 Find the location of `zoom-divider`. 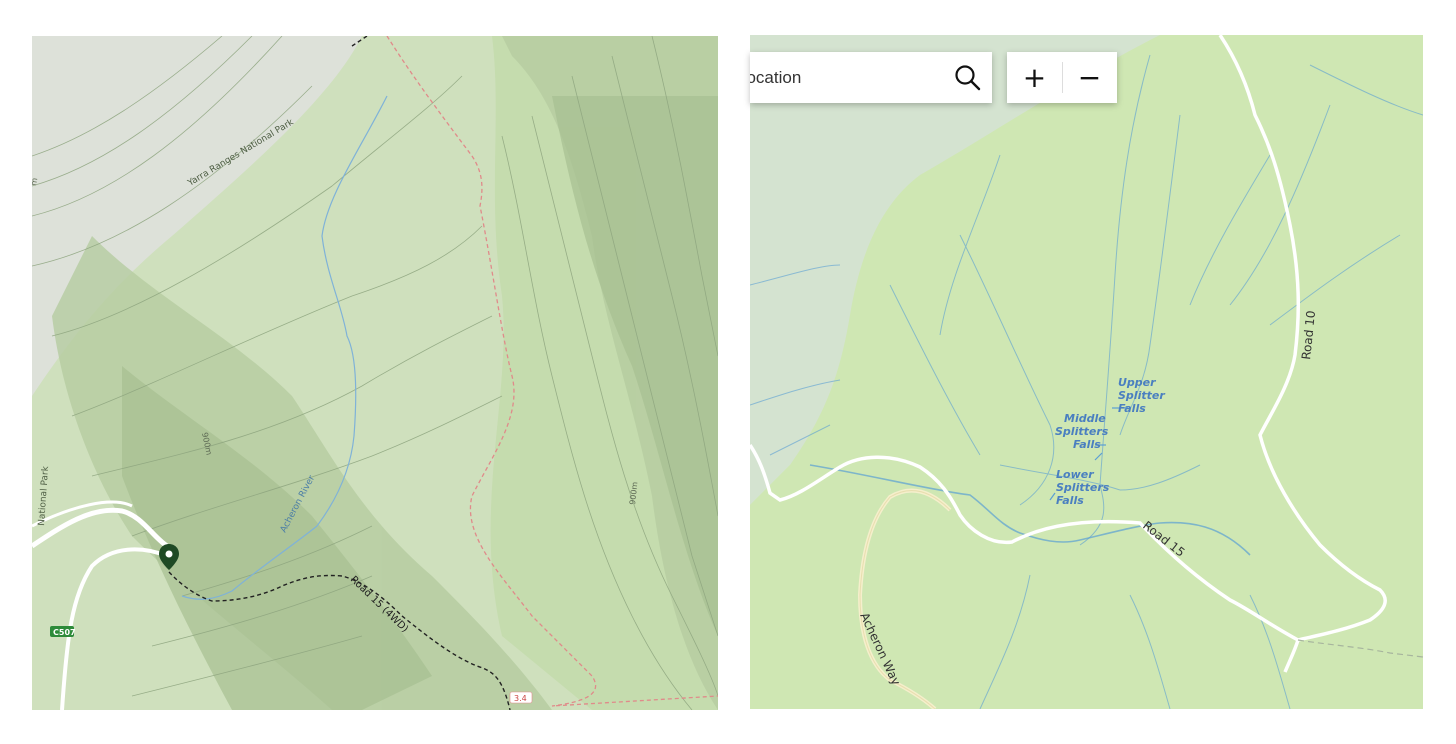

zoom-divider is located at coordinates (1062, 77).